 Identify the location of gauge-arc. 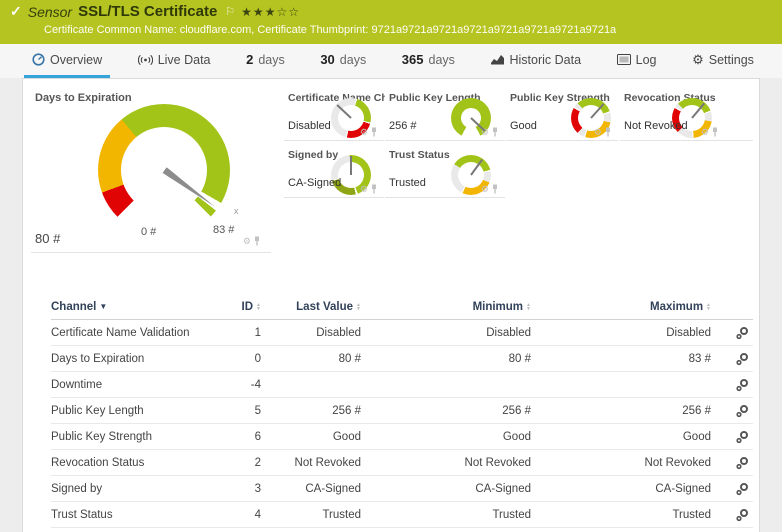
(164, 170).